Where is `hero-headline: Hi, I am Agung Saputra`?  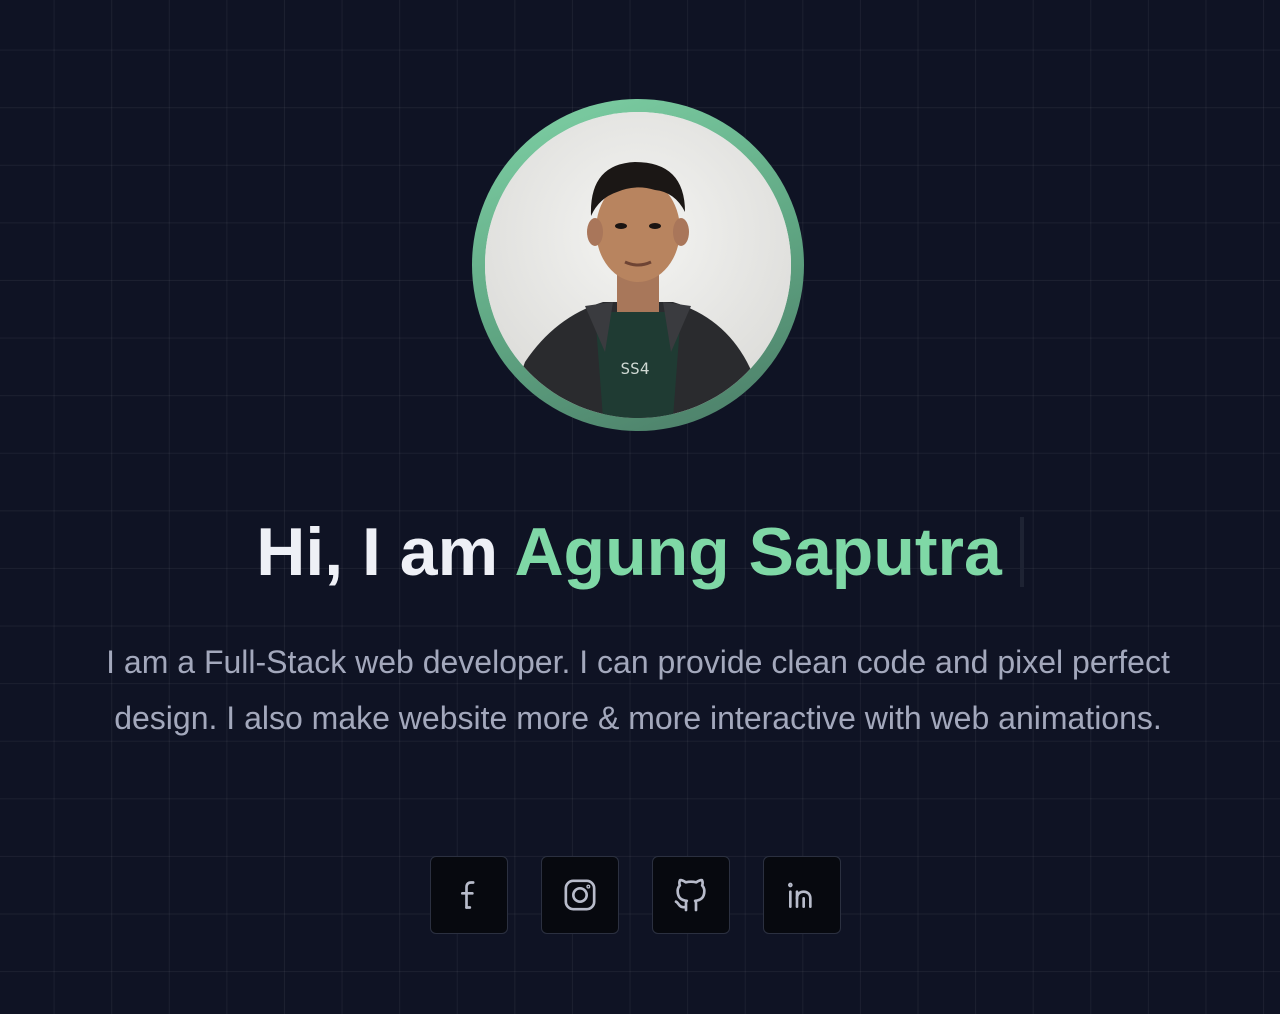 hero-headline: Hi, I am Agung Saputra is located at coordinates (640, 552).